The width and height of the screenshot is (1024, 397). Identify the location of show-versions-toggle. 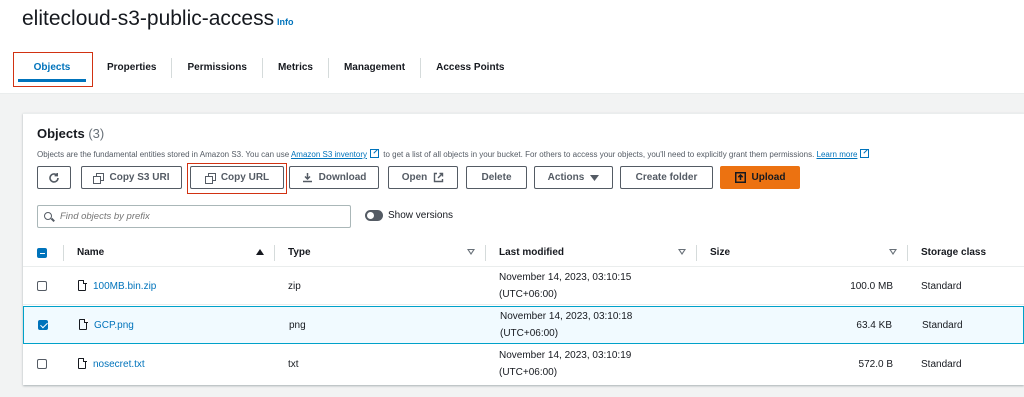
(374, 215).